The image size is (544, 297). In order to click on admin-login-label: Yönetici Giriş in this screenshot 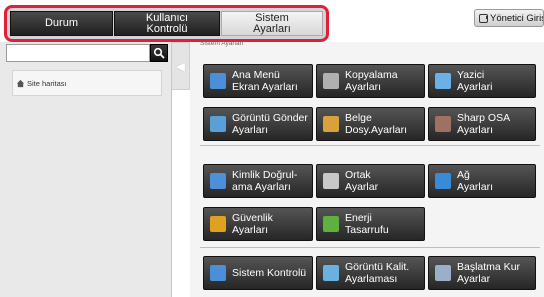, I will do `click(517, 18)`.